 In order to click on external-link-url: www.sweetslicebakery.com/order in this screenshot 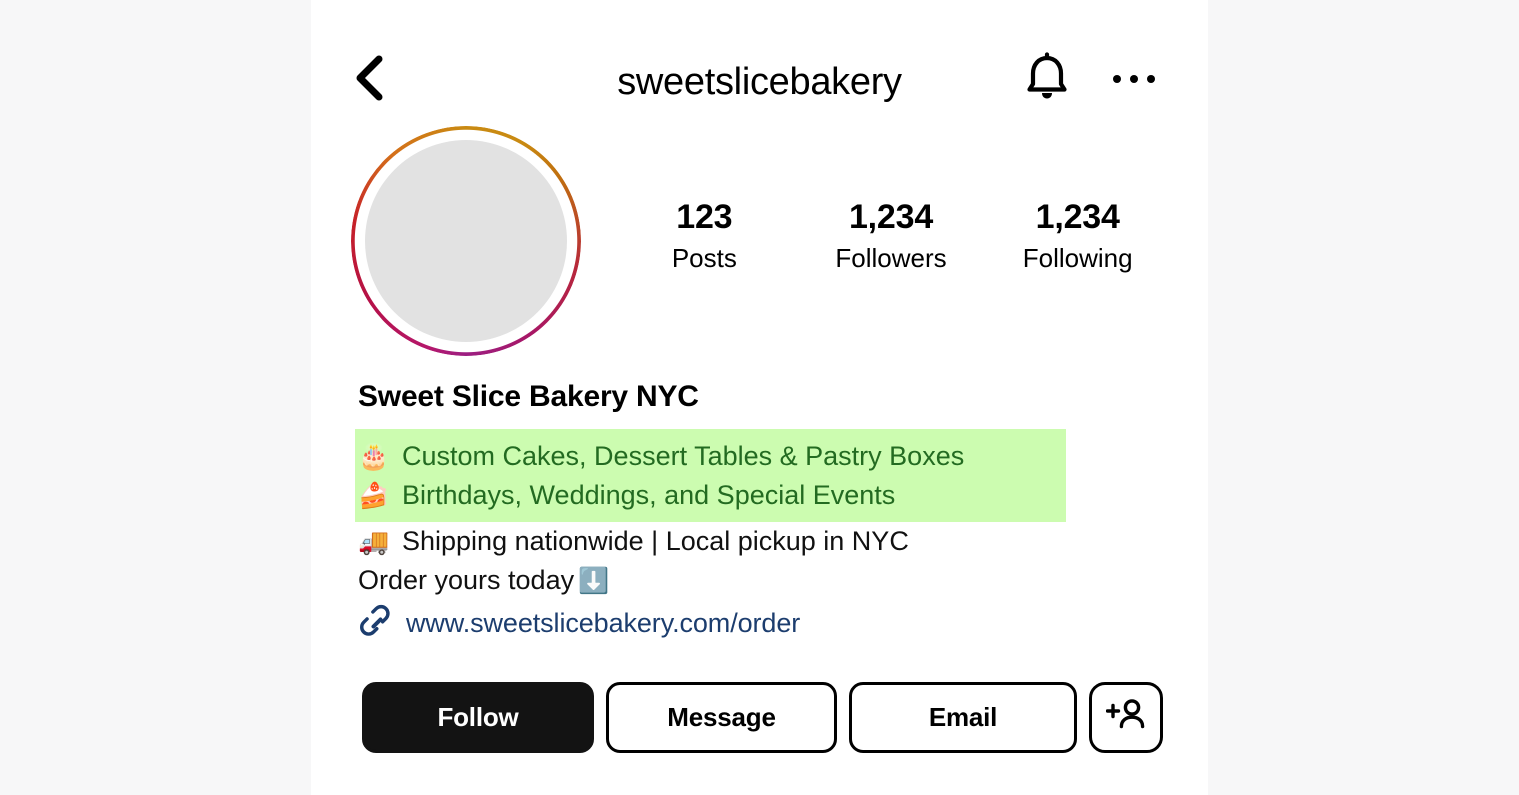, I will do `click(603, 623)`.